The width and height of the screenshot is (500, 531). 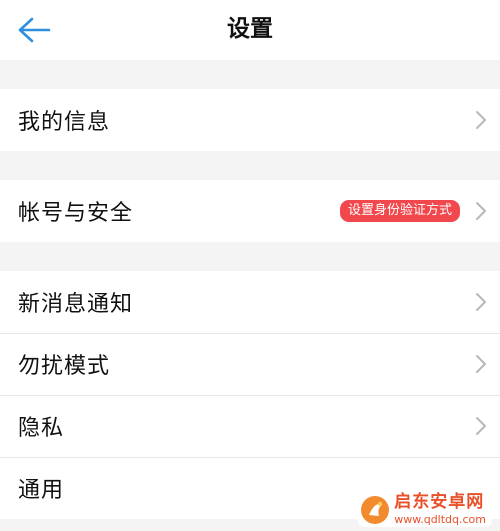 What do you see at coordinates (64, 366) in the screenshot?
I see `settings-item-label: 勿扰模式` at bounding box center [64, 366].